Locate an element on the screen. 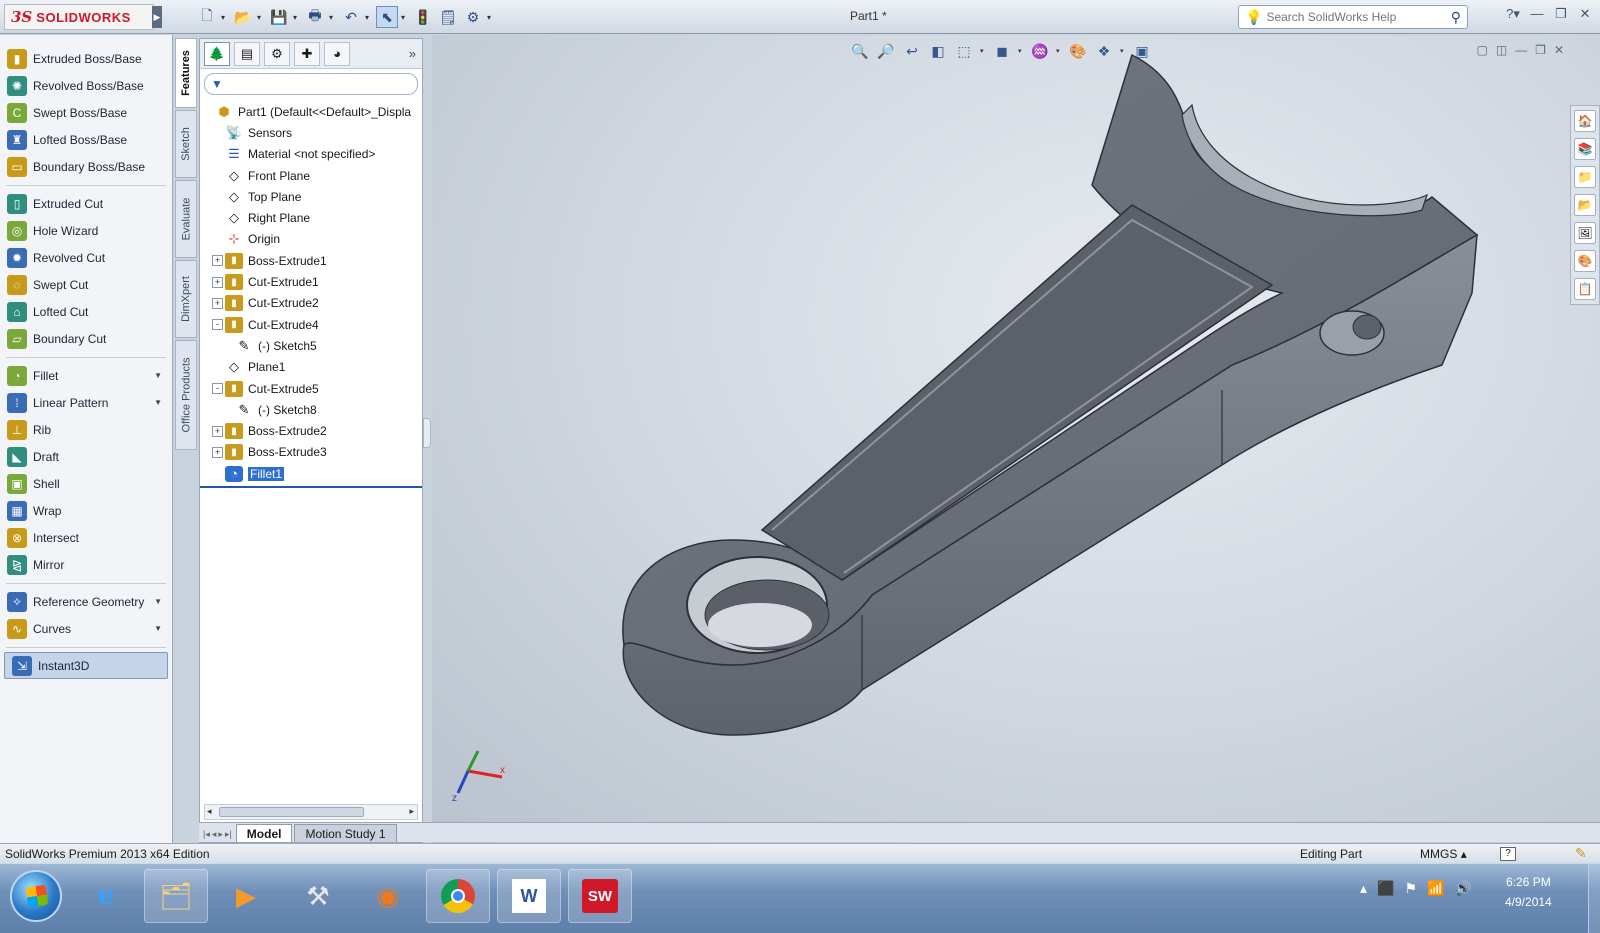 This screenshot has height=933, width=1600. cm-shell-button: ▣ Shell is located at coordinates (86, 483).